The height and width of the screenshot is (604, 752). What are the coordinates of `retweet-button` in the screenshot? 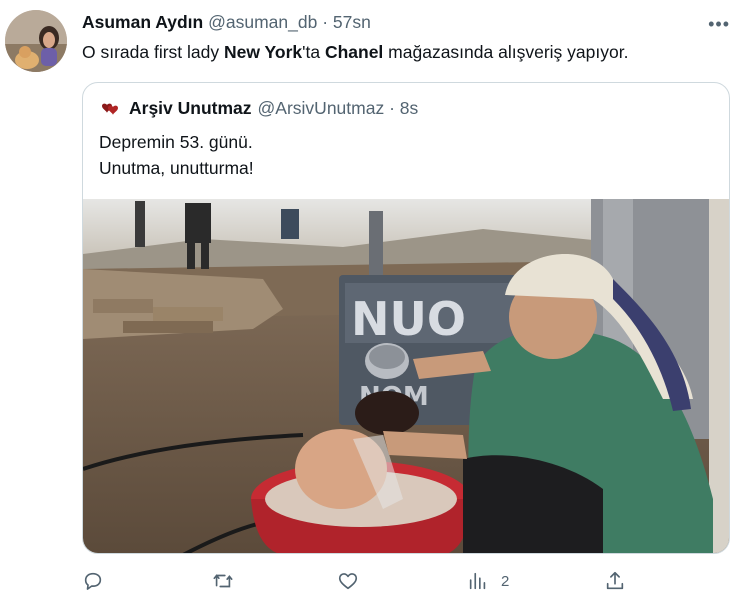 It's located at (229, 581).